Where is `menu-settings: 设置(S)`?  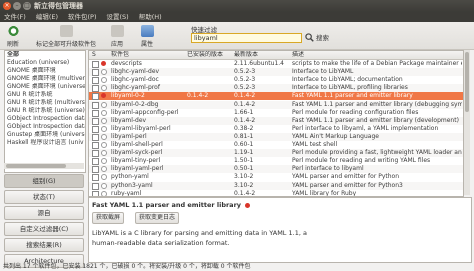 menu-settings: 设置(S) is located at coordinates (118, 17).